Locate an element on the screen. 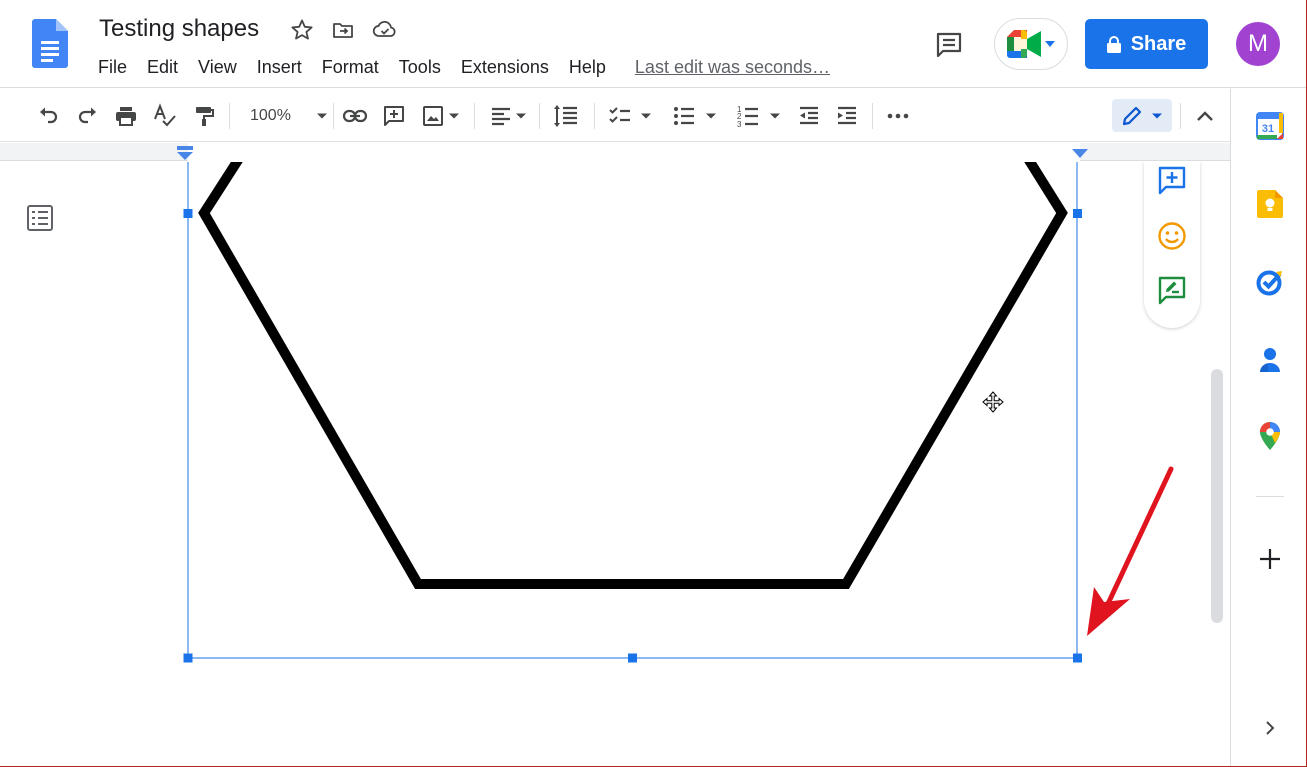 This screenshot has height=767, width=1307. right-indent-marker is located at coordinates (1080, 154).